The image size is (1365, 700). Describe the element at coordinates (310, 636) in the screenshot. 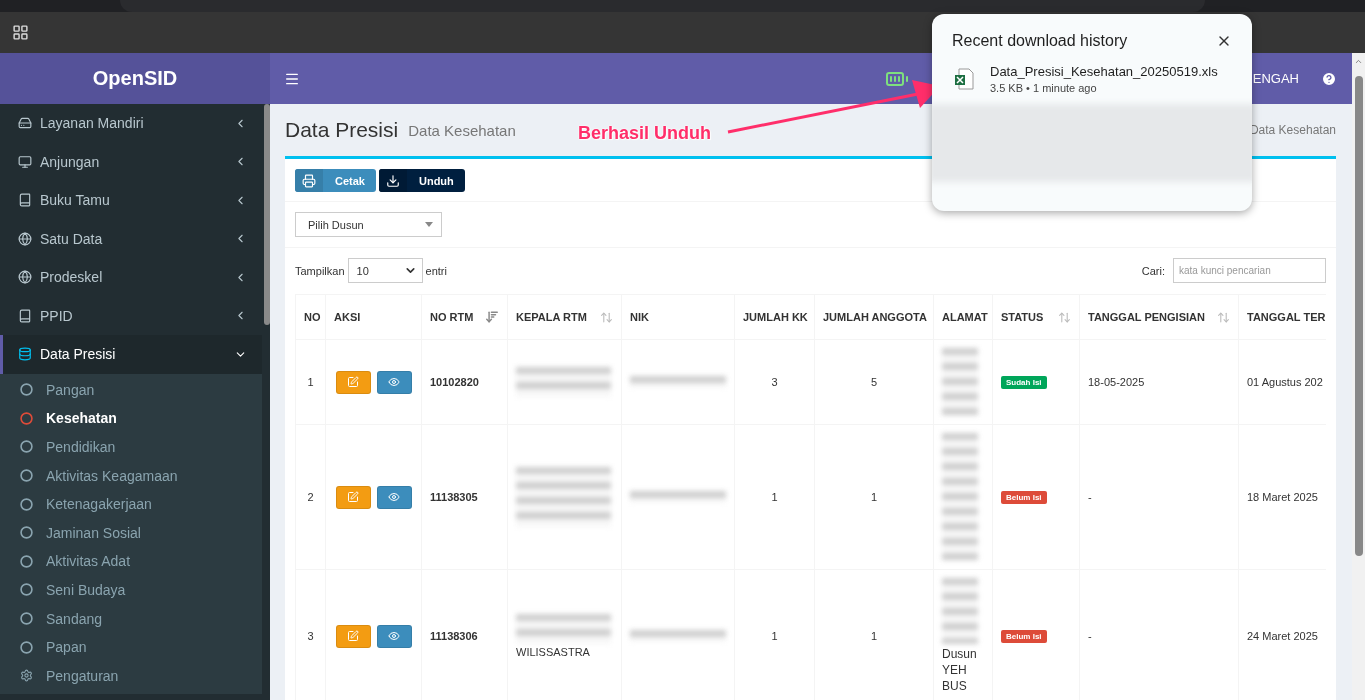

I see `table-cell: 3` at that location.